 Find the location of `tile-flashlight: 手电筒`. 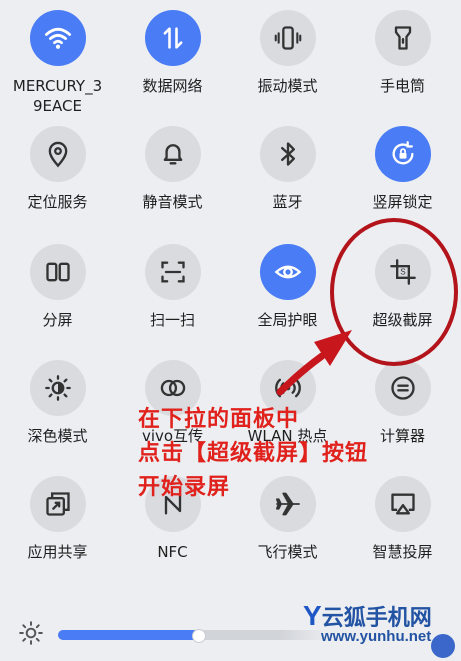

tile-flashlight: 手电筒 is located at coordinates (402, 53).